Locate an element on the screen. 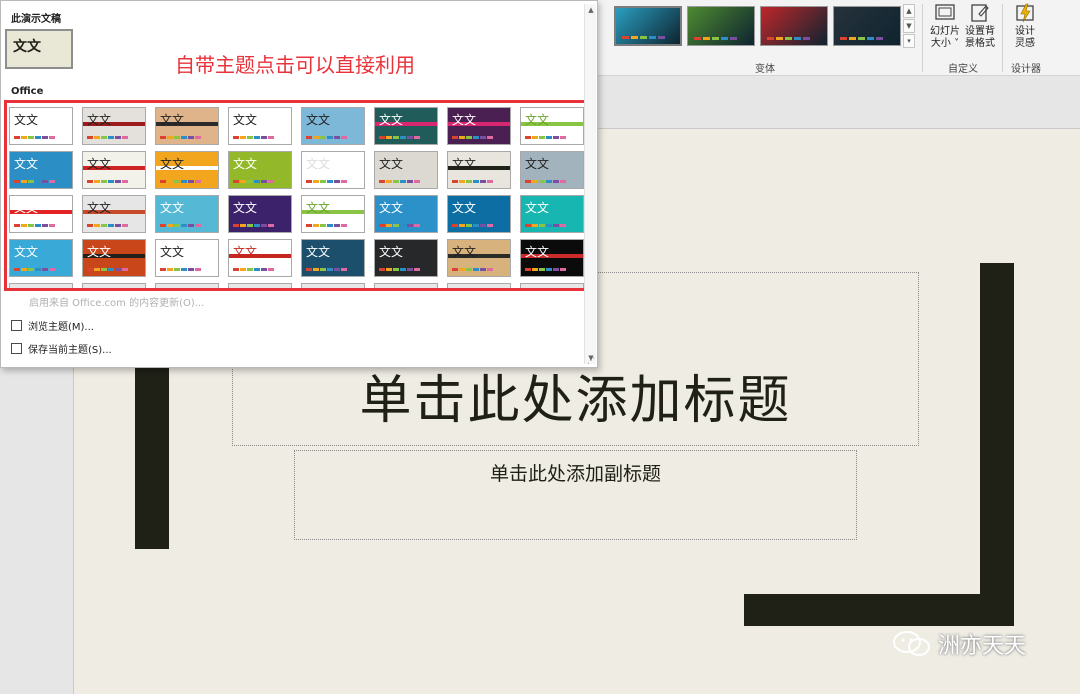 The image size is (1080, 694). save-icon is located at coordinates (16, 348).